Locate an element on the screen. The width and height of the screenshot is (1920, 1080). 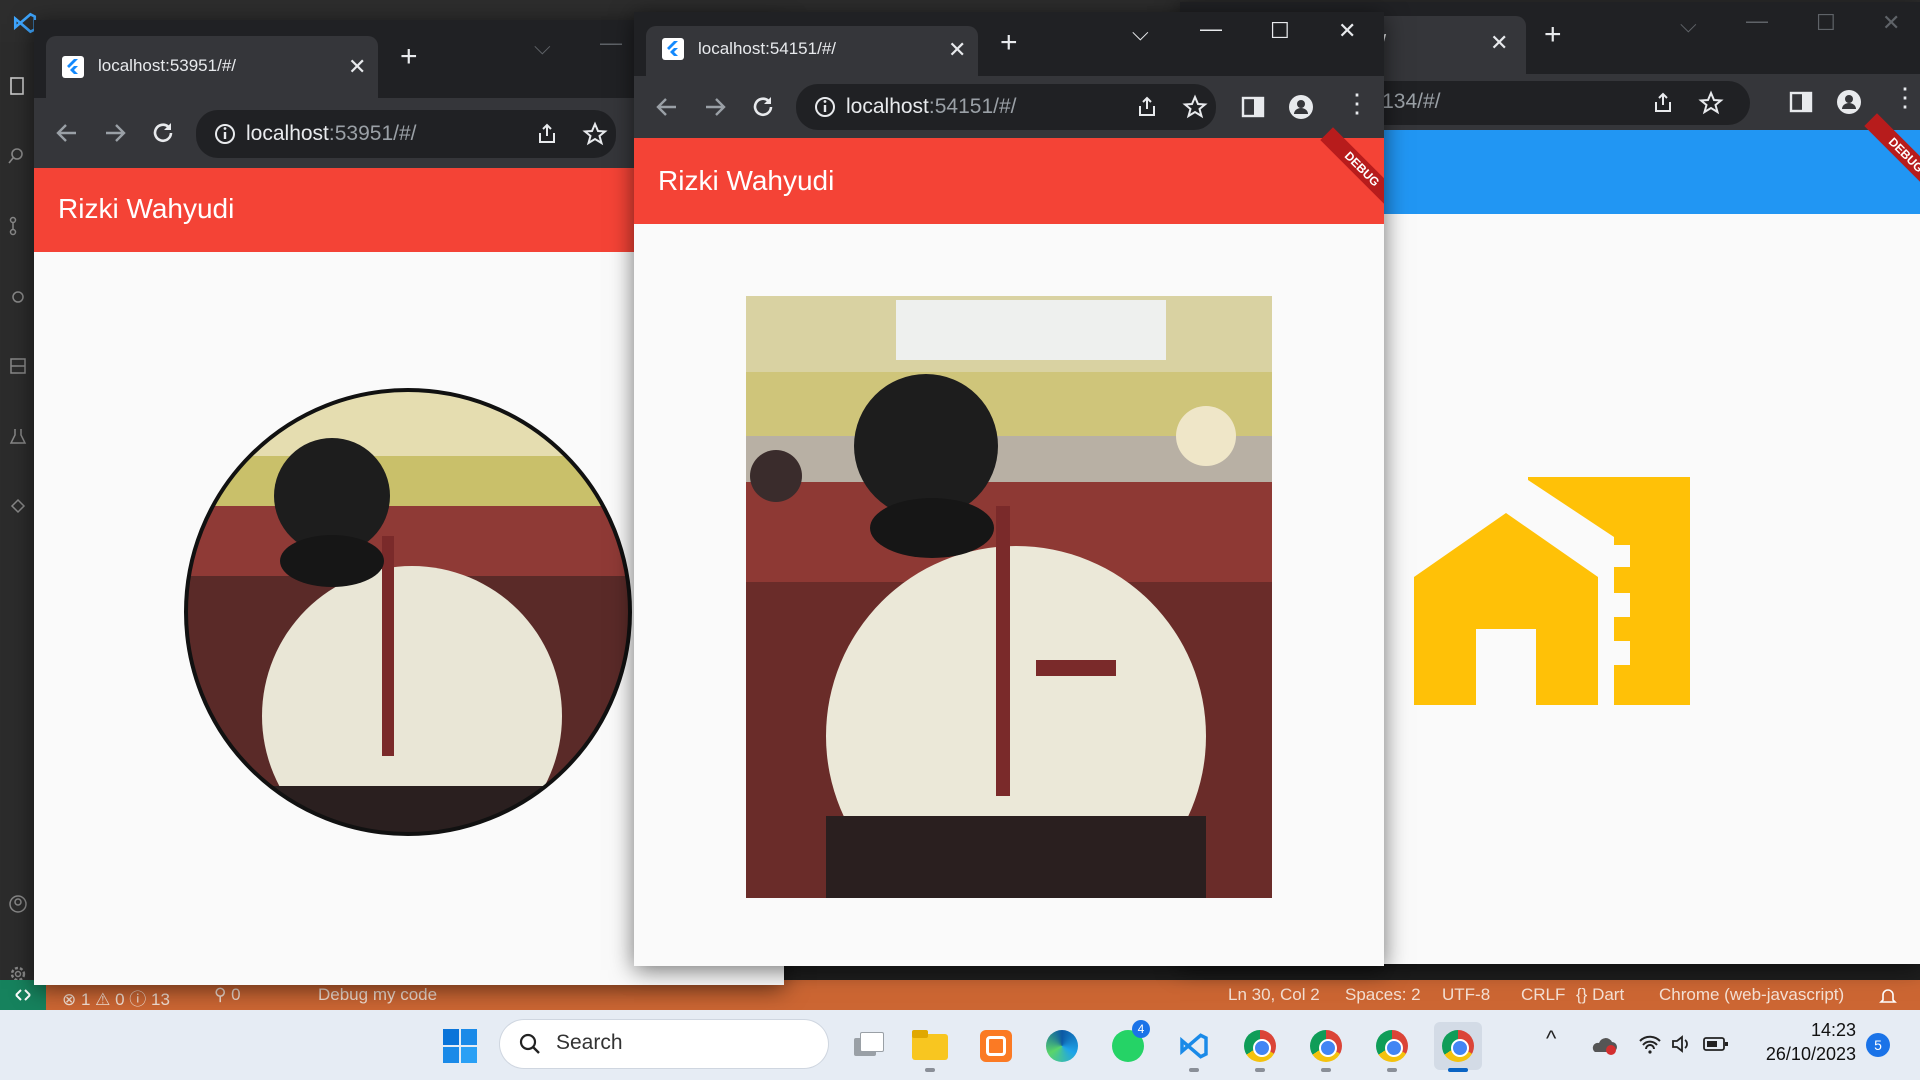
vscode-icon is located at coordinates (1194, 1046).